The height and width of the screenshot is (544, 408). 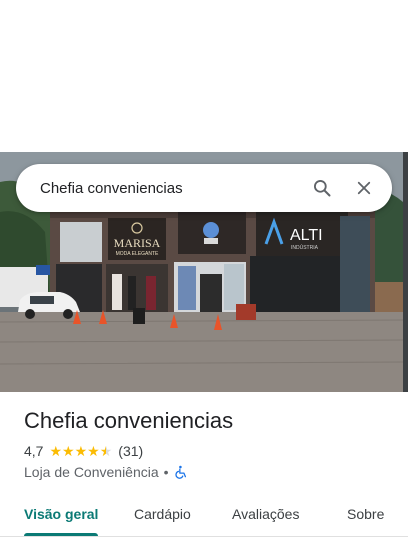 I want to click on close-icon, so click(x=364, y=188).